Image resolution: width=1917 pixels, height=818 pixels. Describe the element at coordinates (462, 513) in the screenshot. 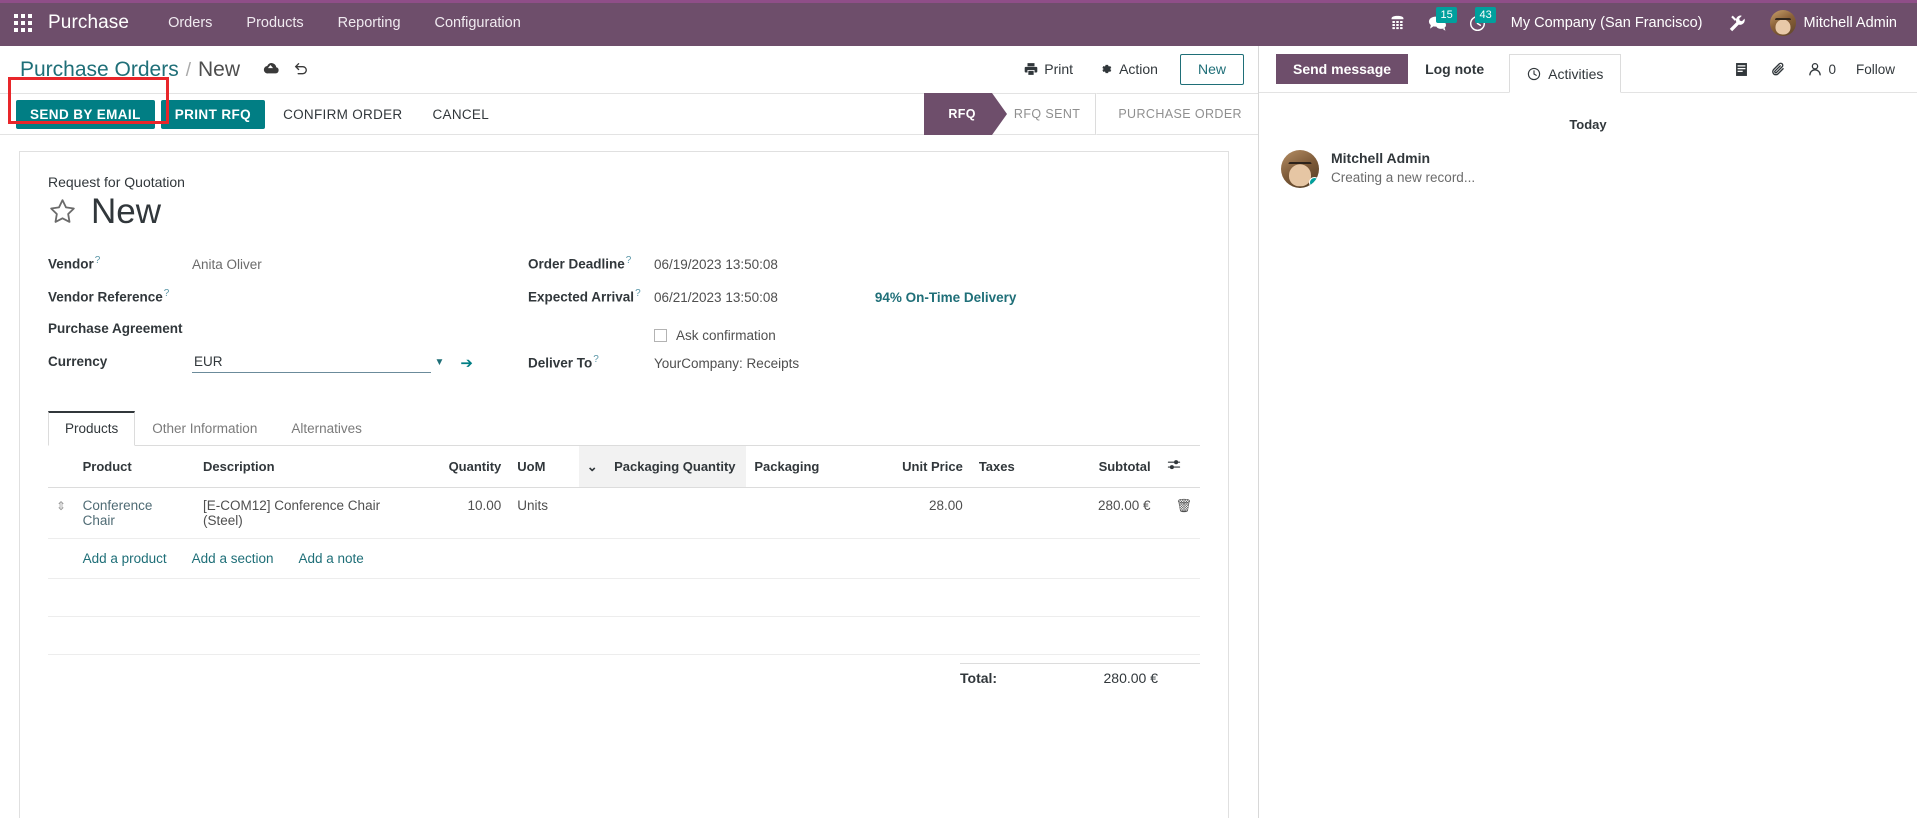

I see `cell-quantity: 10.00` at that location.